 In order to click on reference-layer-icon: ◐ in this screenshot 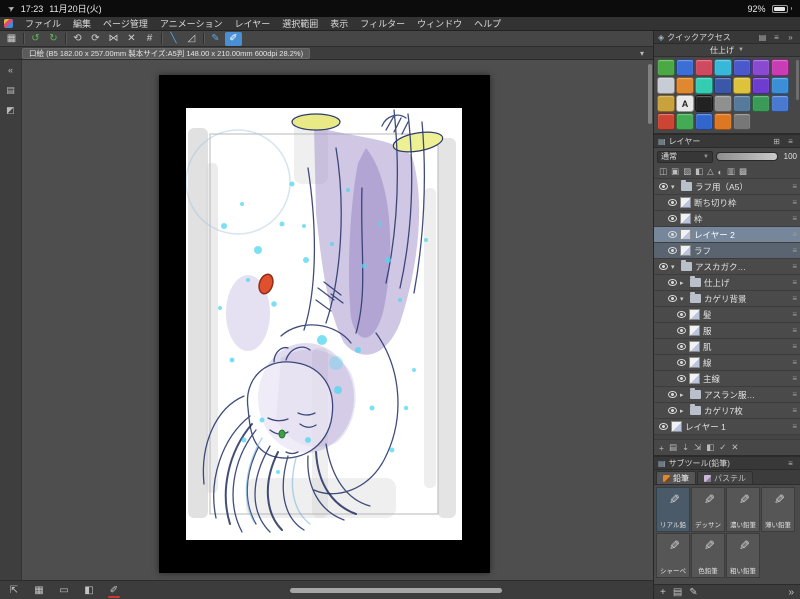, I will do `click(720, 172)`.